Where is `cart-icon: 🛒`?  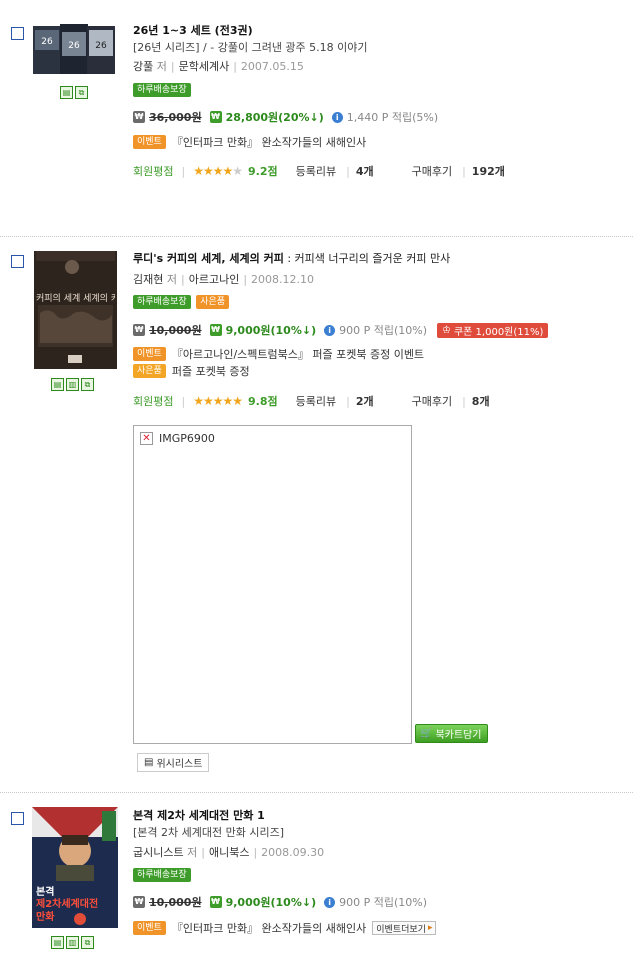
cart-icon: 🛒 is located at coordinates (426, 733).